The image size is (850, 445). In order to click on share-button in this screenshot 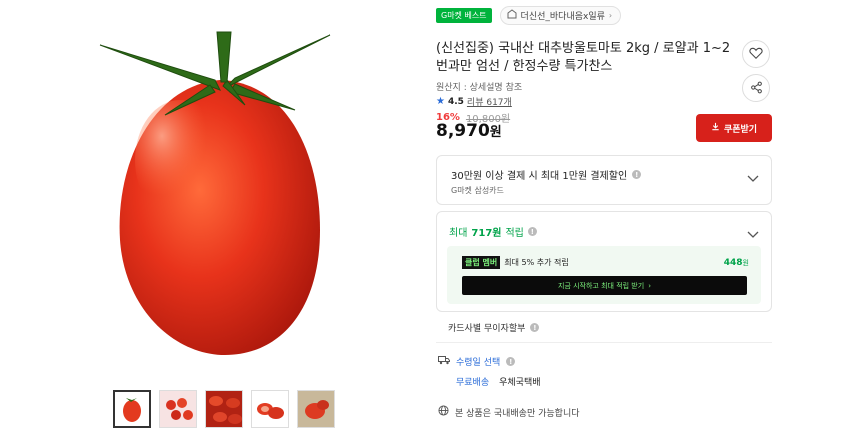, I will do `click(756, 88)`.